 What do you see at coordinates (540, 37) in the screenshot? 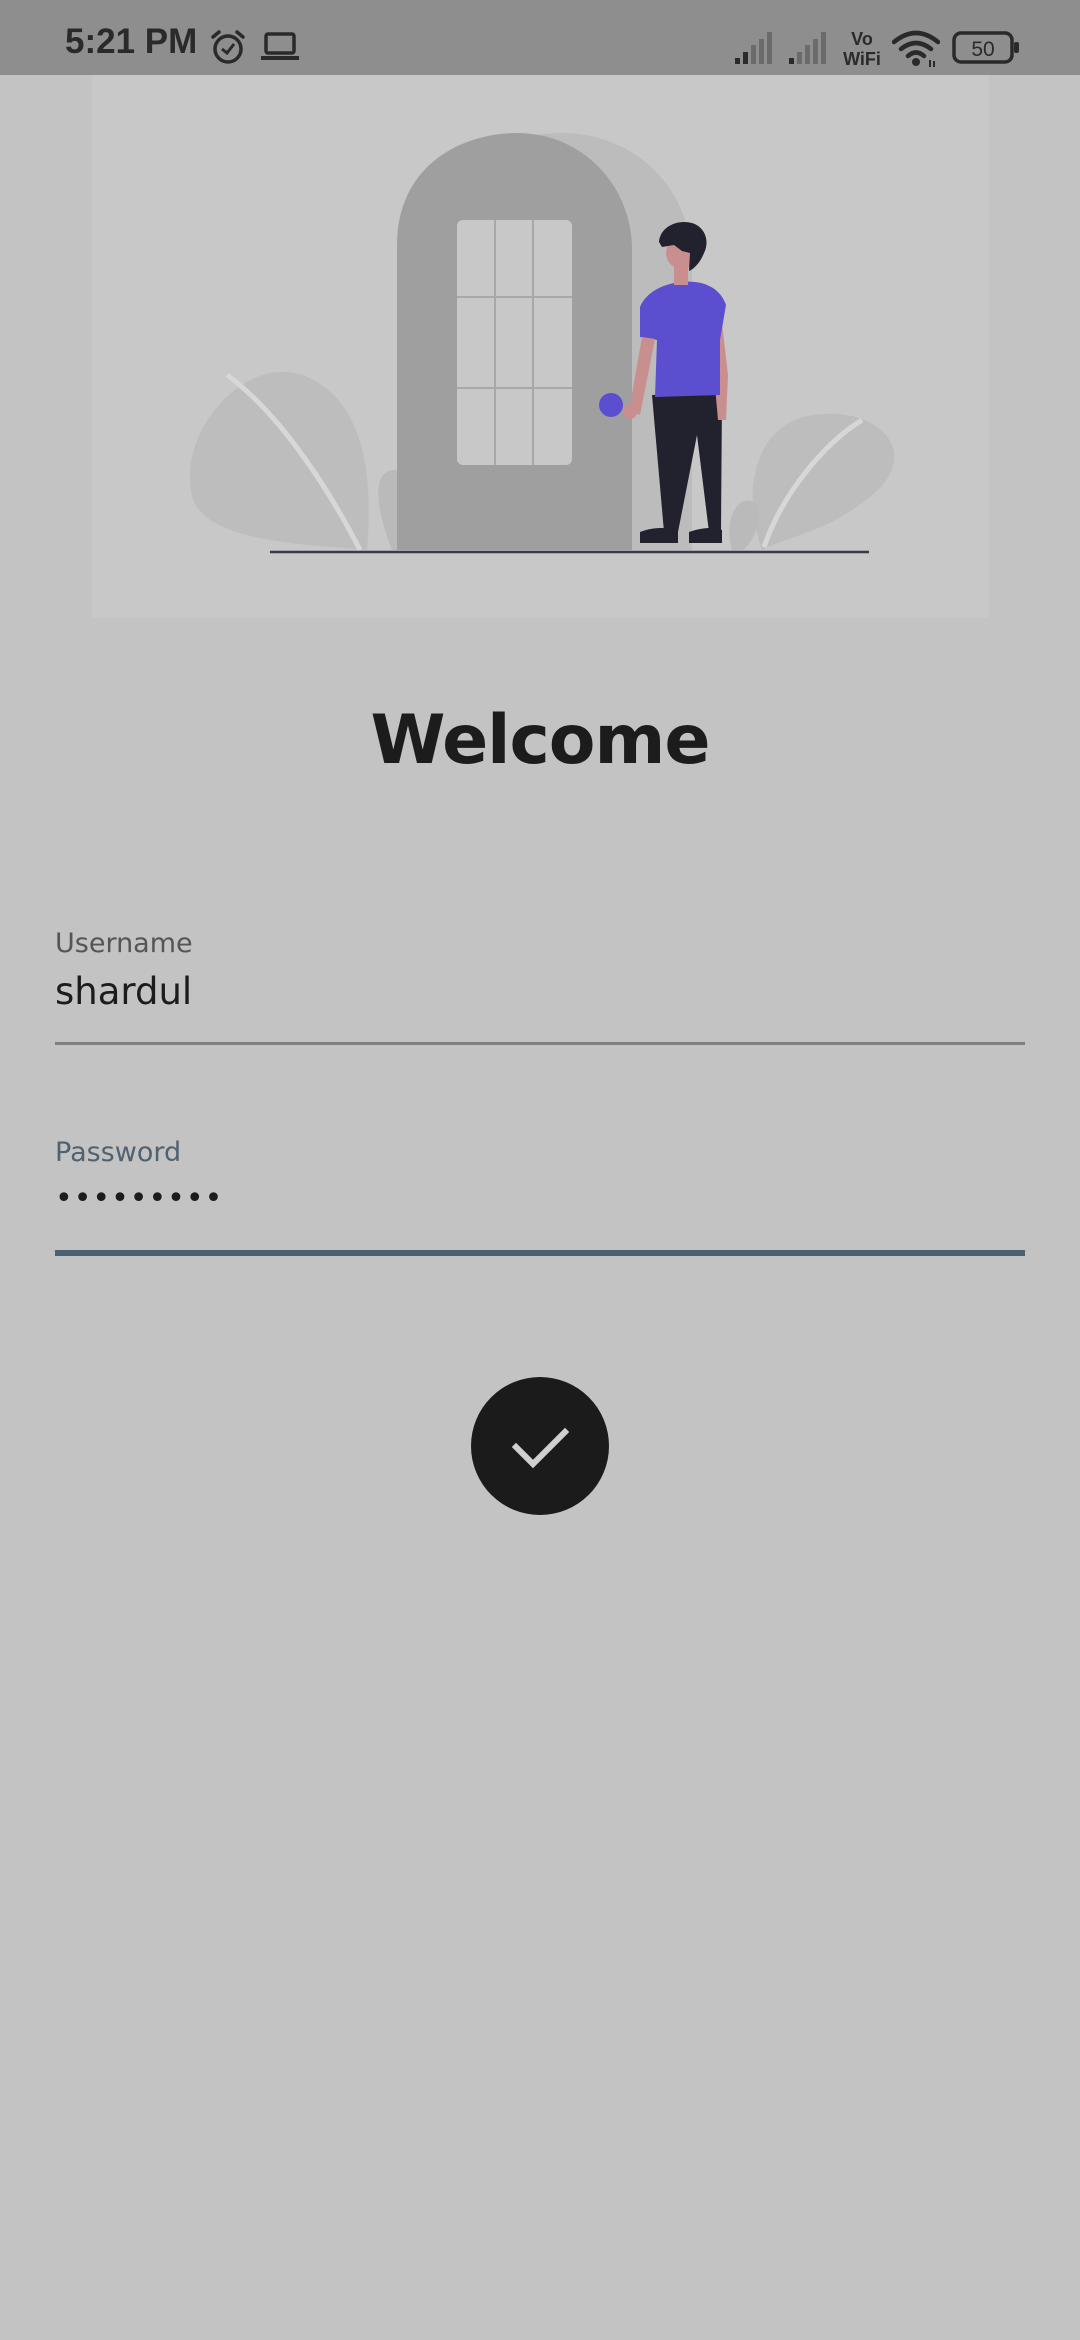
I see `status-bar: 5:21 PM Vo WiFi 50` at bounding box center [540, 37].